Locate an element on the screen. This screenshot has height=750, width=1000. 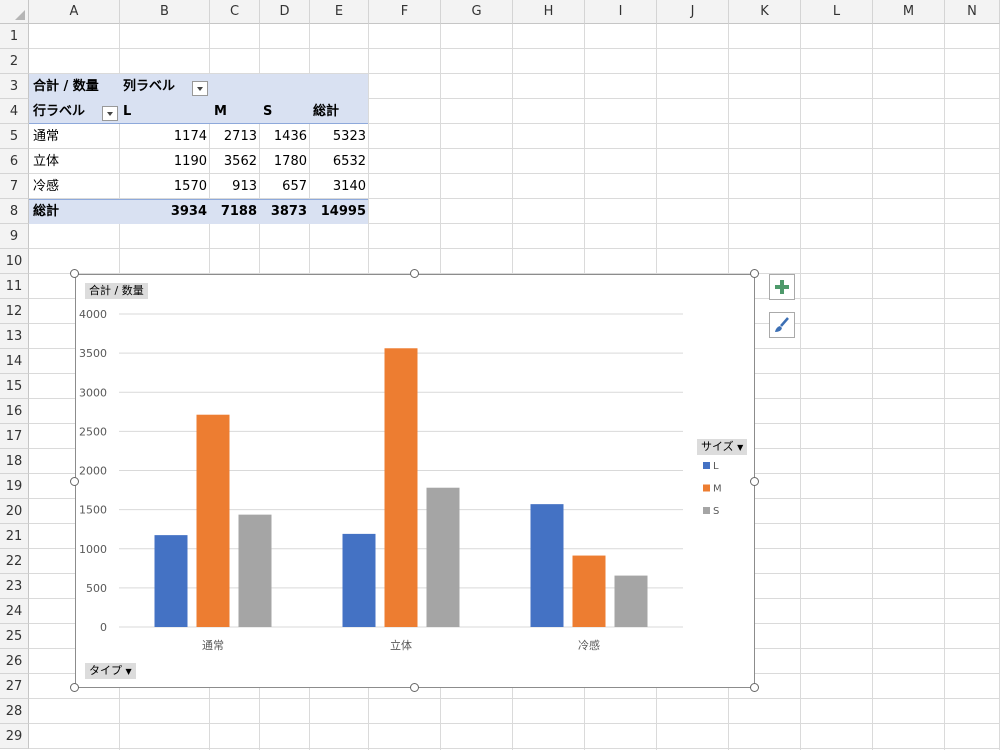
row-header-9: 9 is located at coordinates (14, 236).